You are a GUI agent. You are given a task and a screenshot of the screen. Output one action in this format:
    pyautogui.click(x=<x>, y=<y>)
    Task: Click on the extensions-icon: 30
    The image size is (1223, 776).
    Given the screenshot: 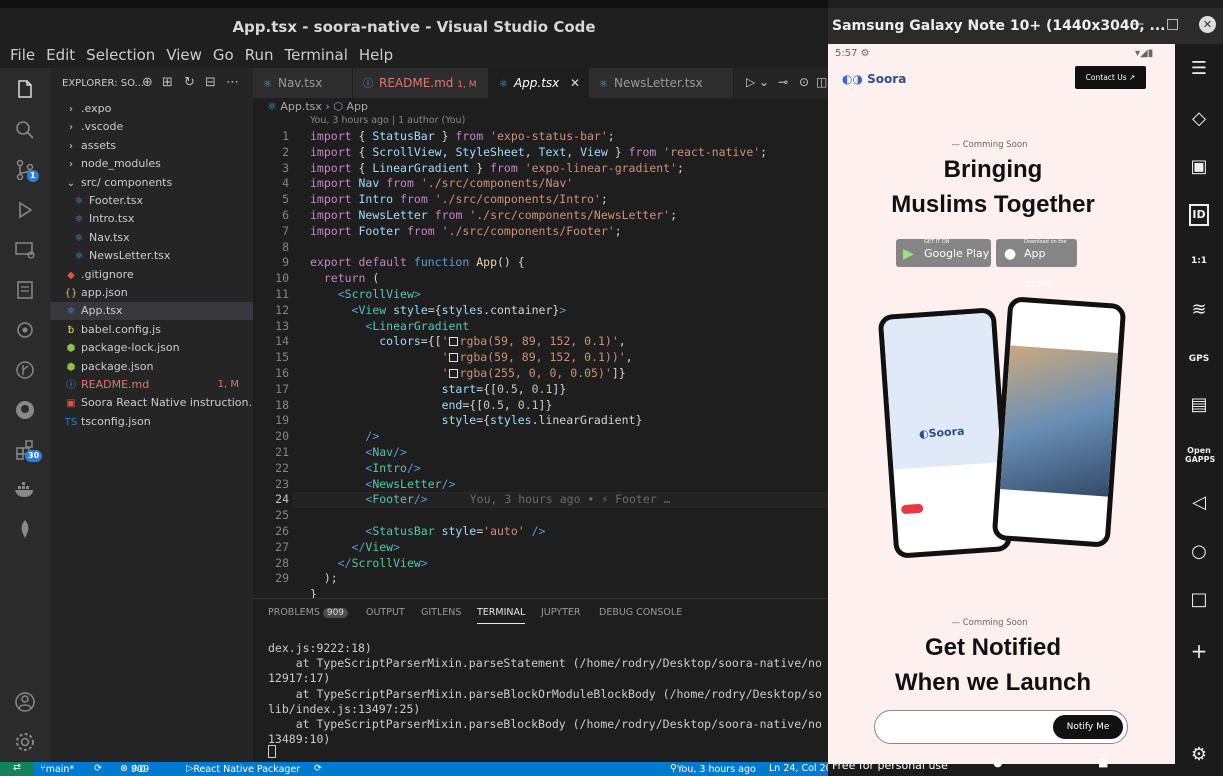 What is the action you would take?
    pyautogui.click(x=28, y=450)
    